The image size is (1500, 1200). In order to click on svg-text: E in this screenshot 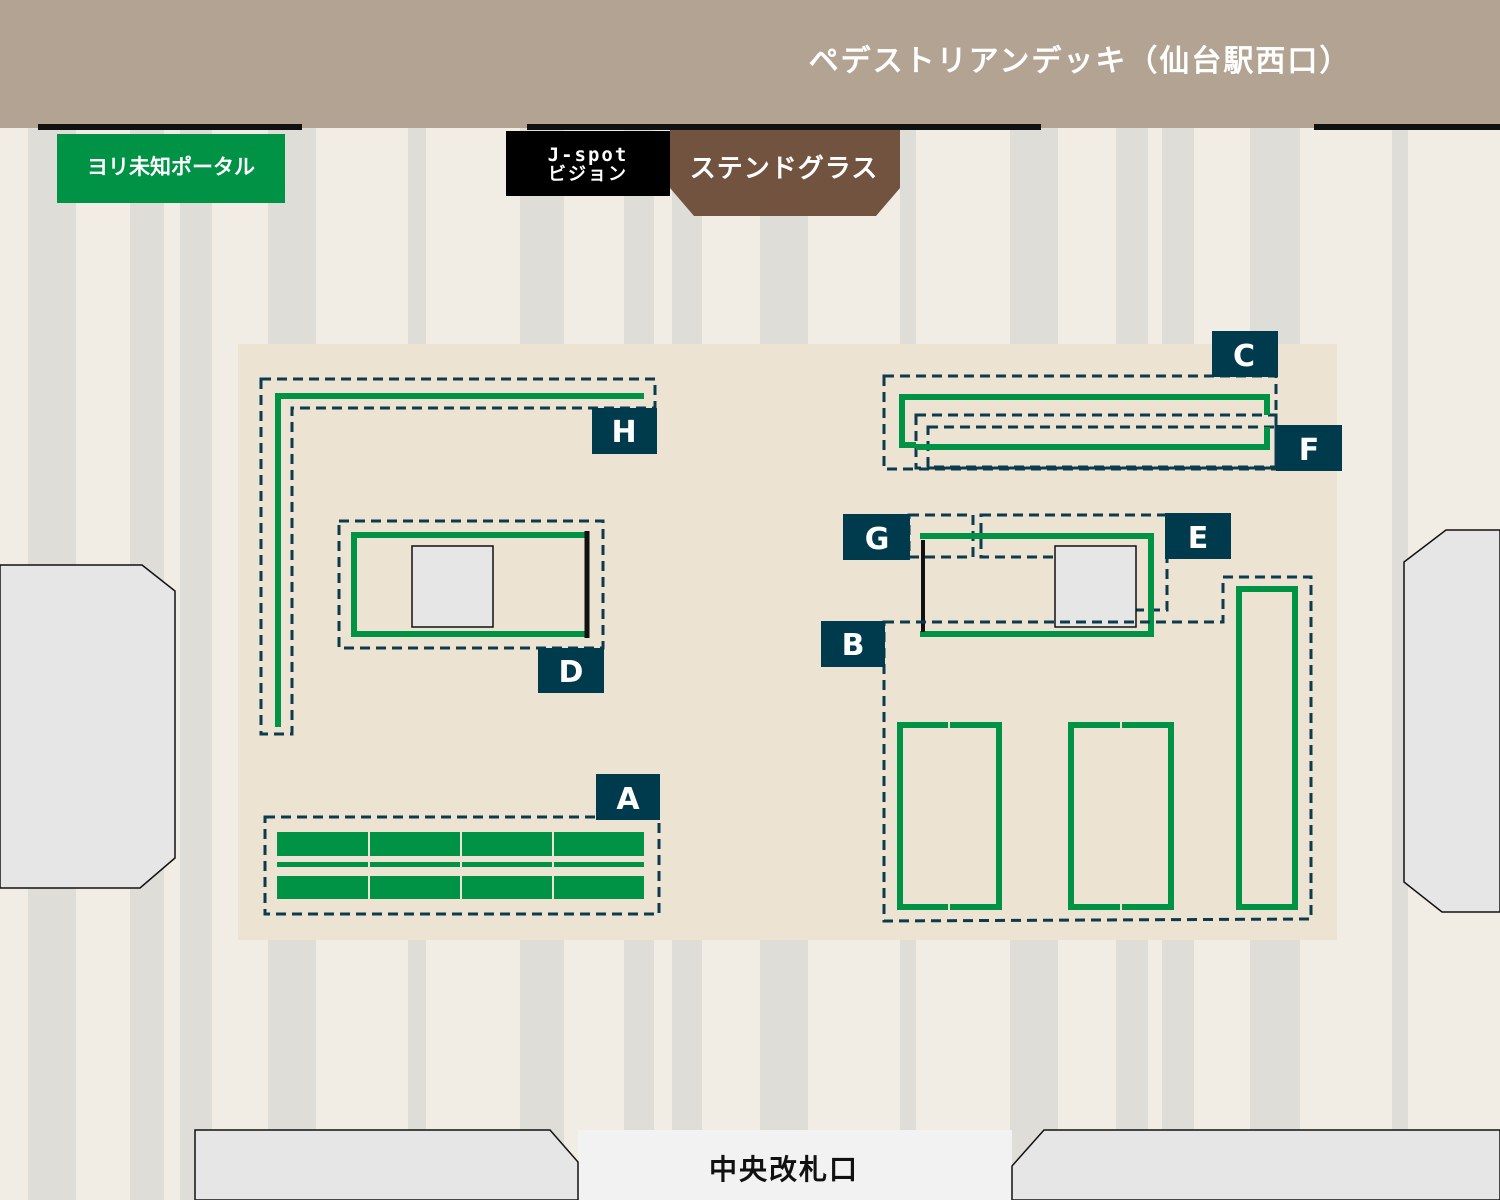, I will do `click(1198, 538)`.